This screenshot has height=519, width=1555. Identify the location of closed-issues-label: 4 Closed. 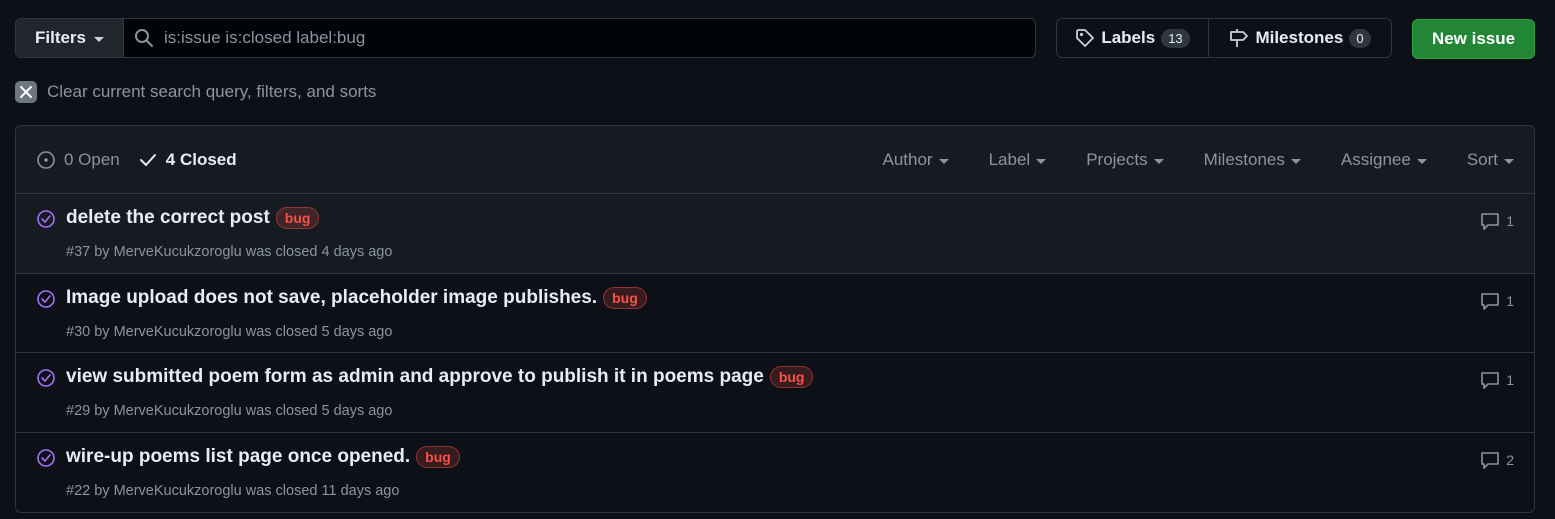
(201, 159).